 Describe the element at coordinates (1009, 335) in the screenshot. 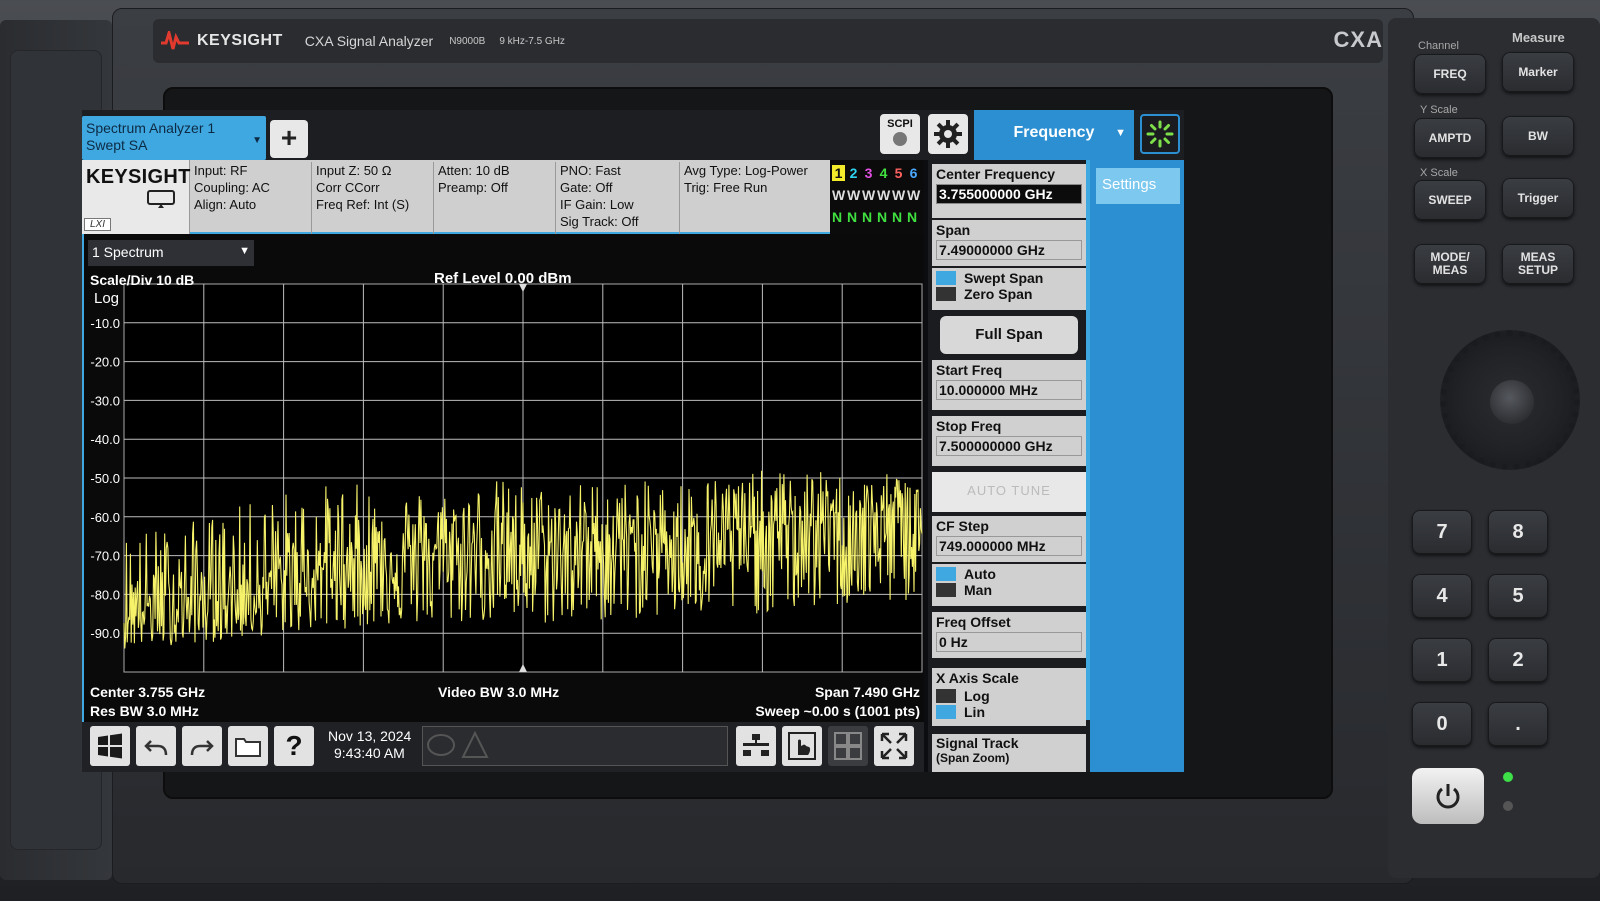

I see `full-span-button: Full Span` at that location.